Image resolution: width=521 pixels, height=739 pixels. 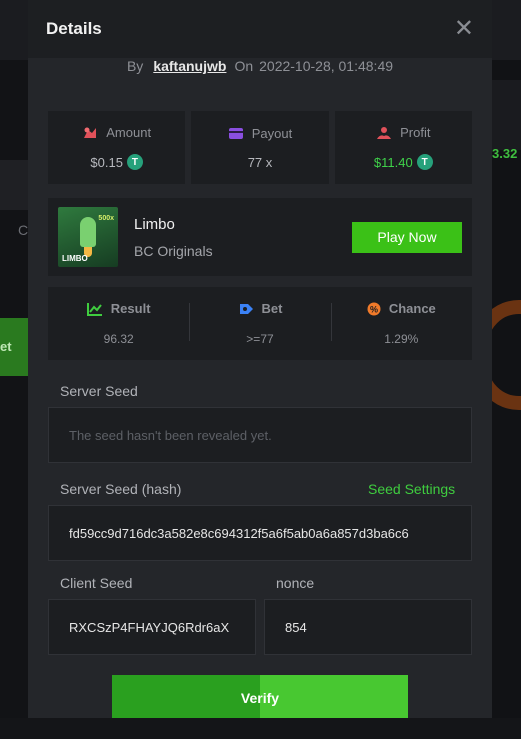 What do you see at coordinates (401, 323) in the screenshot?
I see `chance-cell: % Chance 1.29%` at bounding box center [401, 323].